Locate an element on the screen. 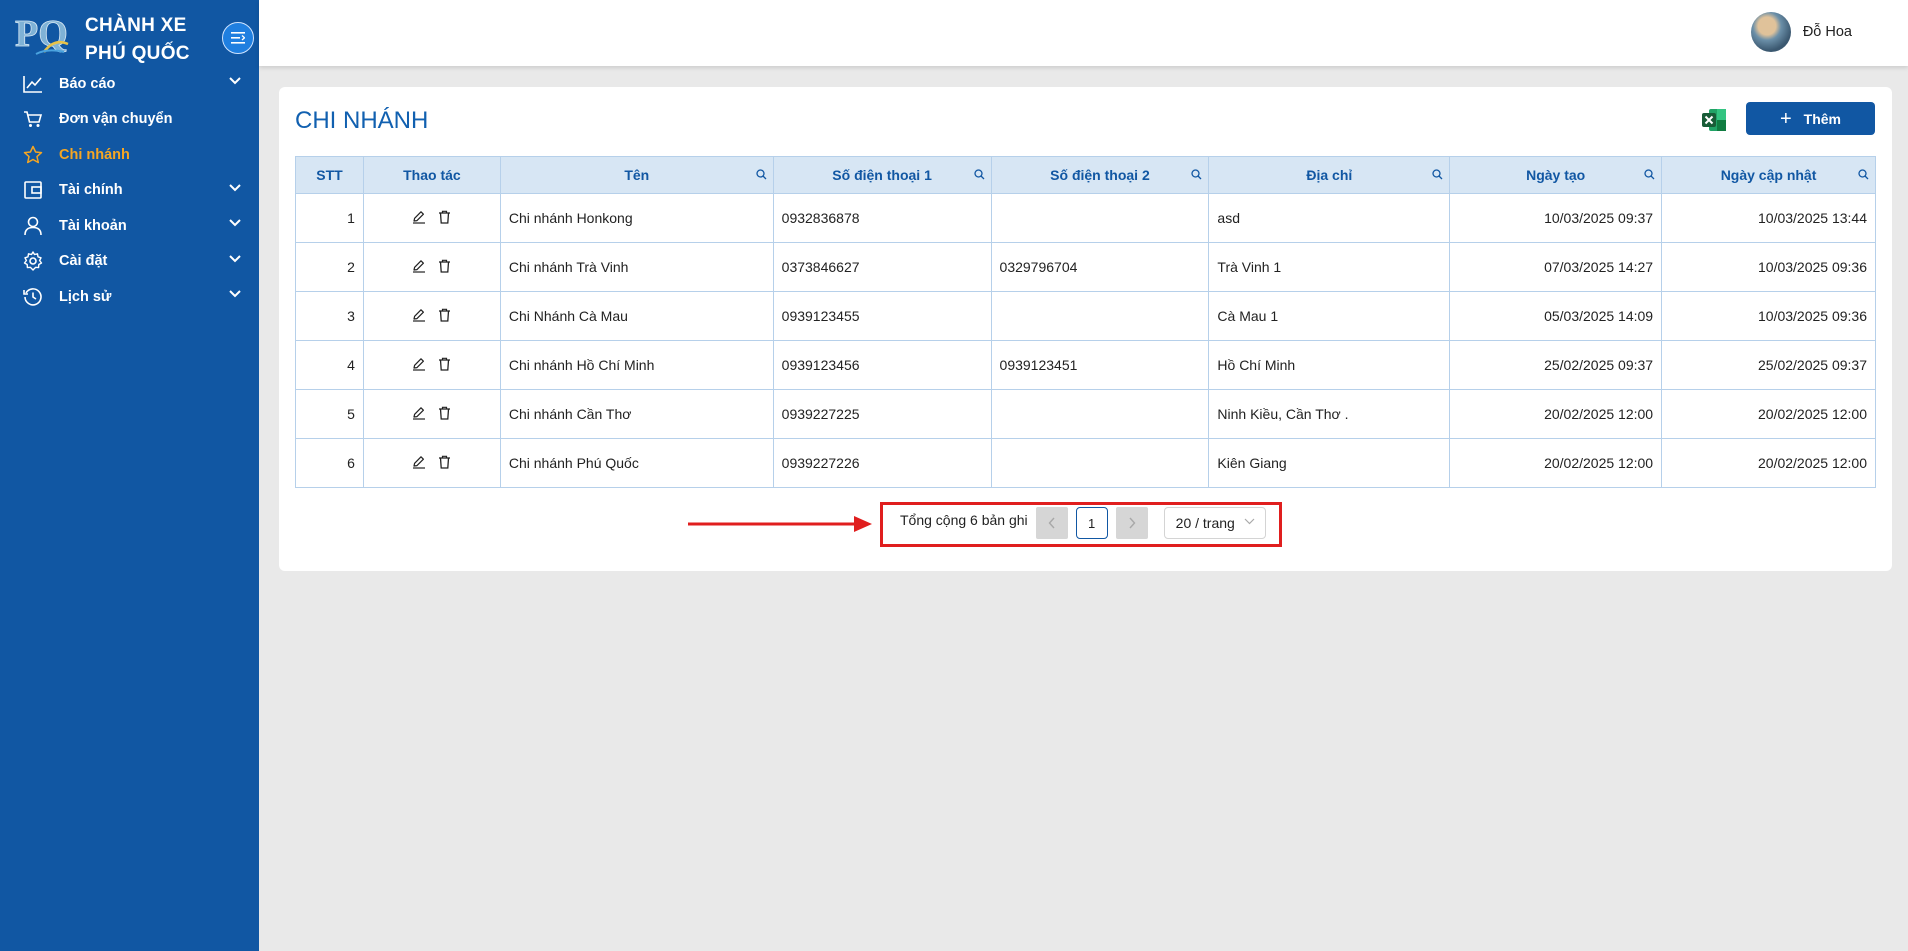  cell-phone1: 0939123456 is located at coordinates (882, 365).